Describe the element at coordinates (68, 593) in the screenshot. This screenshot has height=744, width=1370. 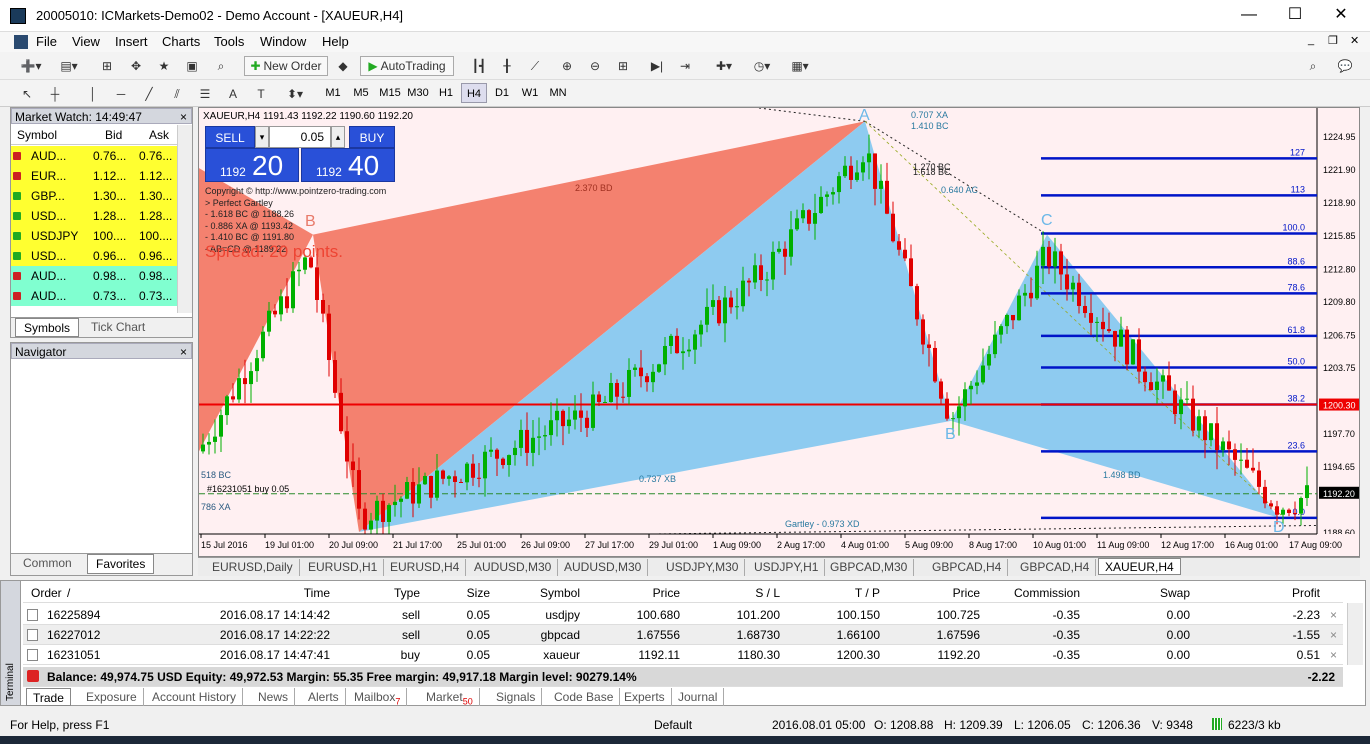
I see `column-header: /` at that location.